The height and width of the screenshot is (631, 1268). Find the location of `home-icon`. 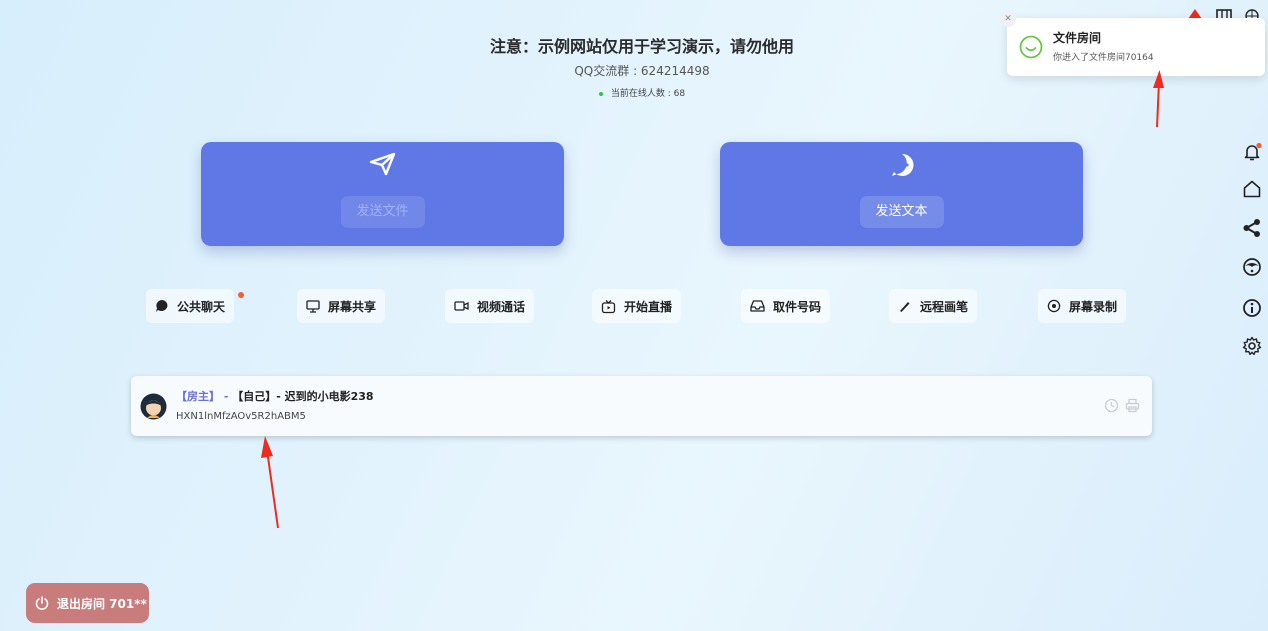

home-icon is located at coordinates (1252, 189).